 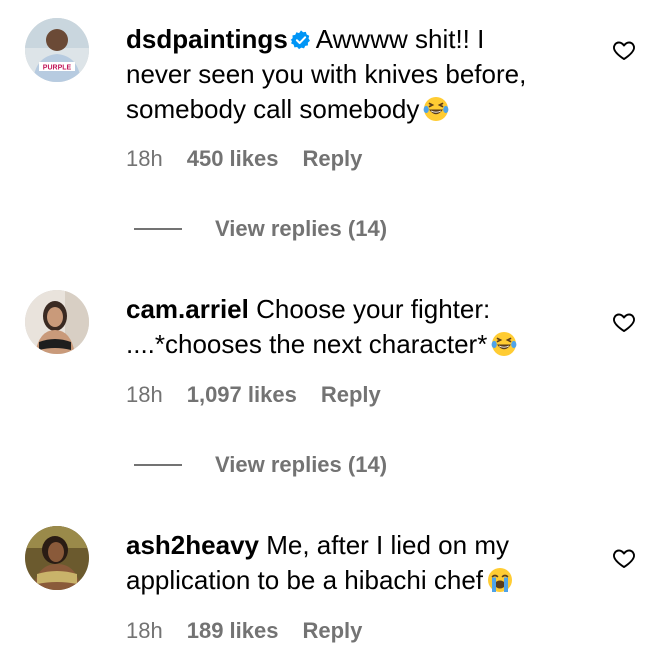 I want to click on username: cam.arriel, so click(x=187, y=309).